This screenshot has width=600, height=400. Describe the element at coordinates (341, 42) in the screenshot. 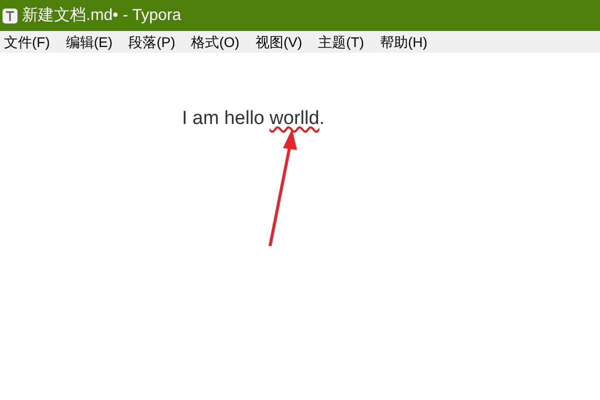

I see `menu-item: 主题(T)` at that location.